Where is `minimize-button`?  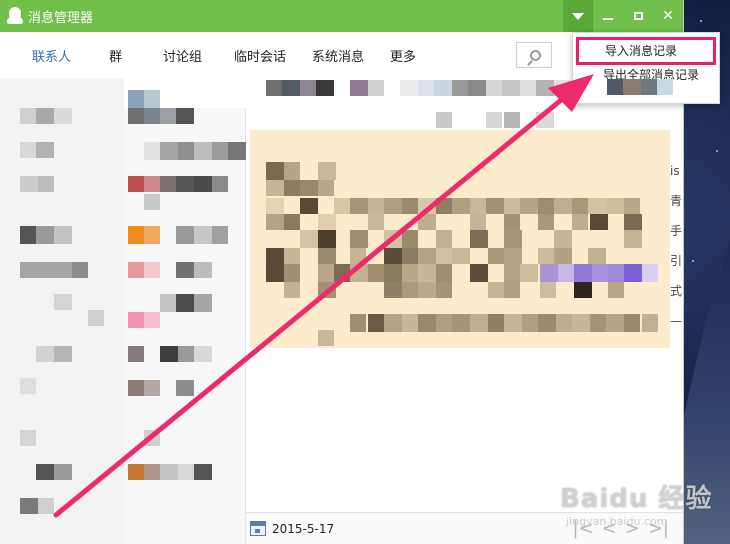 minimize-button is located at coordinates (608, 16).